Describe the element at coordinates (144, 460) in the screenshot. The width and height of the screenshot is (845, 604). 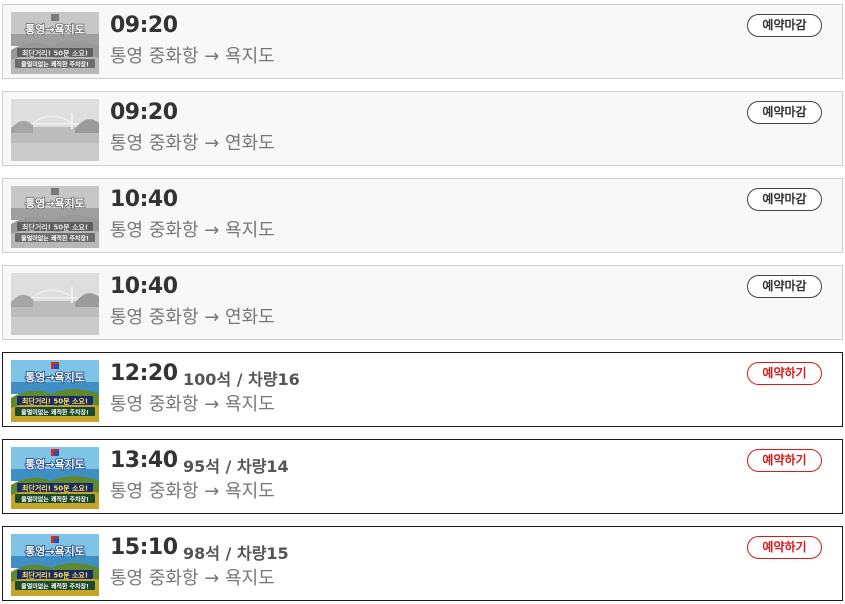
I see `departure-time: 13:40` at that location.